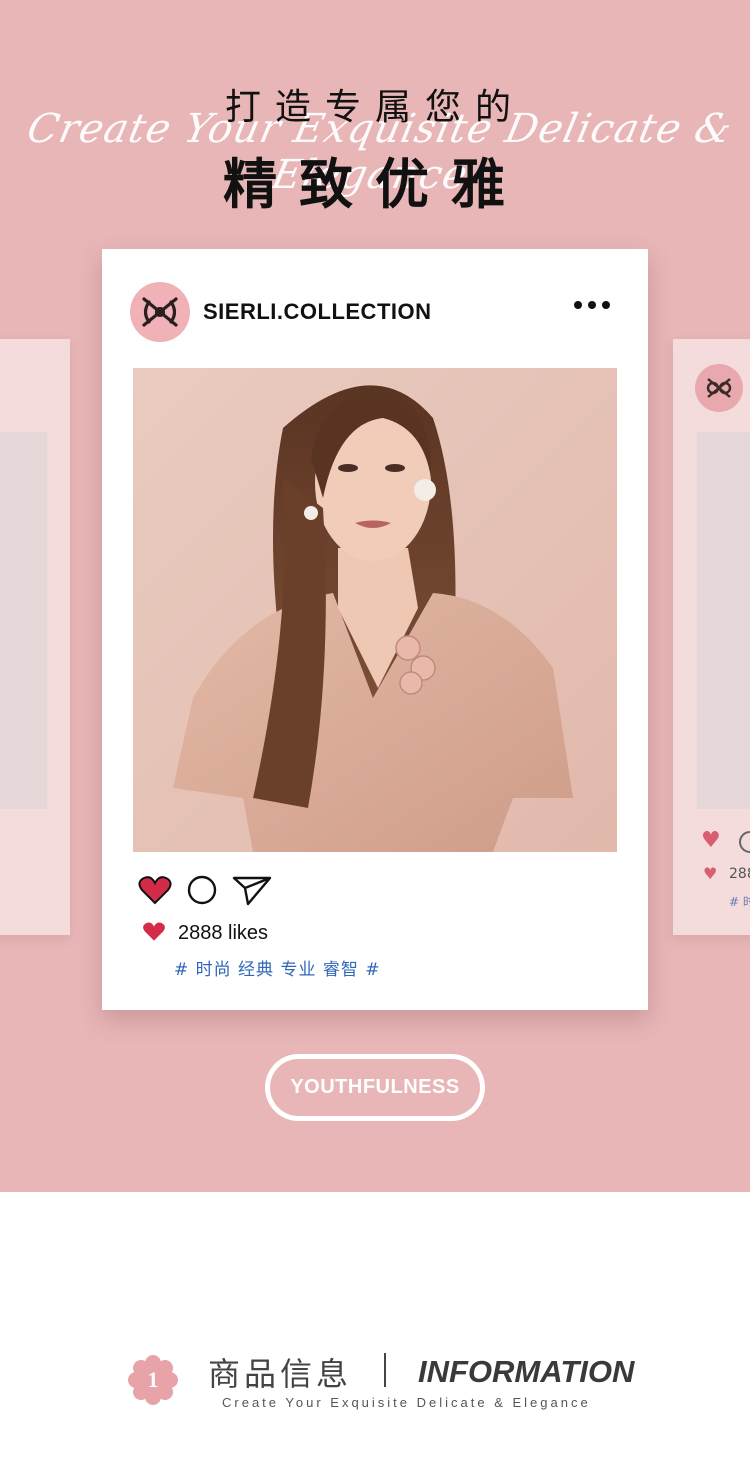 Image resolution: width=750 pixels, height=1461 pixels. What do you see at coordinates (744, 842) in the screenshot?
I see `side-comment-icon` at bounding box center [744, 842].